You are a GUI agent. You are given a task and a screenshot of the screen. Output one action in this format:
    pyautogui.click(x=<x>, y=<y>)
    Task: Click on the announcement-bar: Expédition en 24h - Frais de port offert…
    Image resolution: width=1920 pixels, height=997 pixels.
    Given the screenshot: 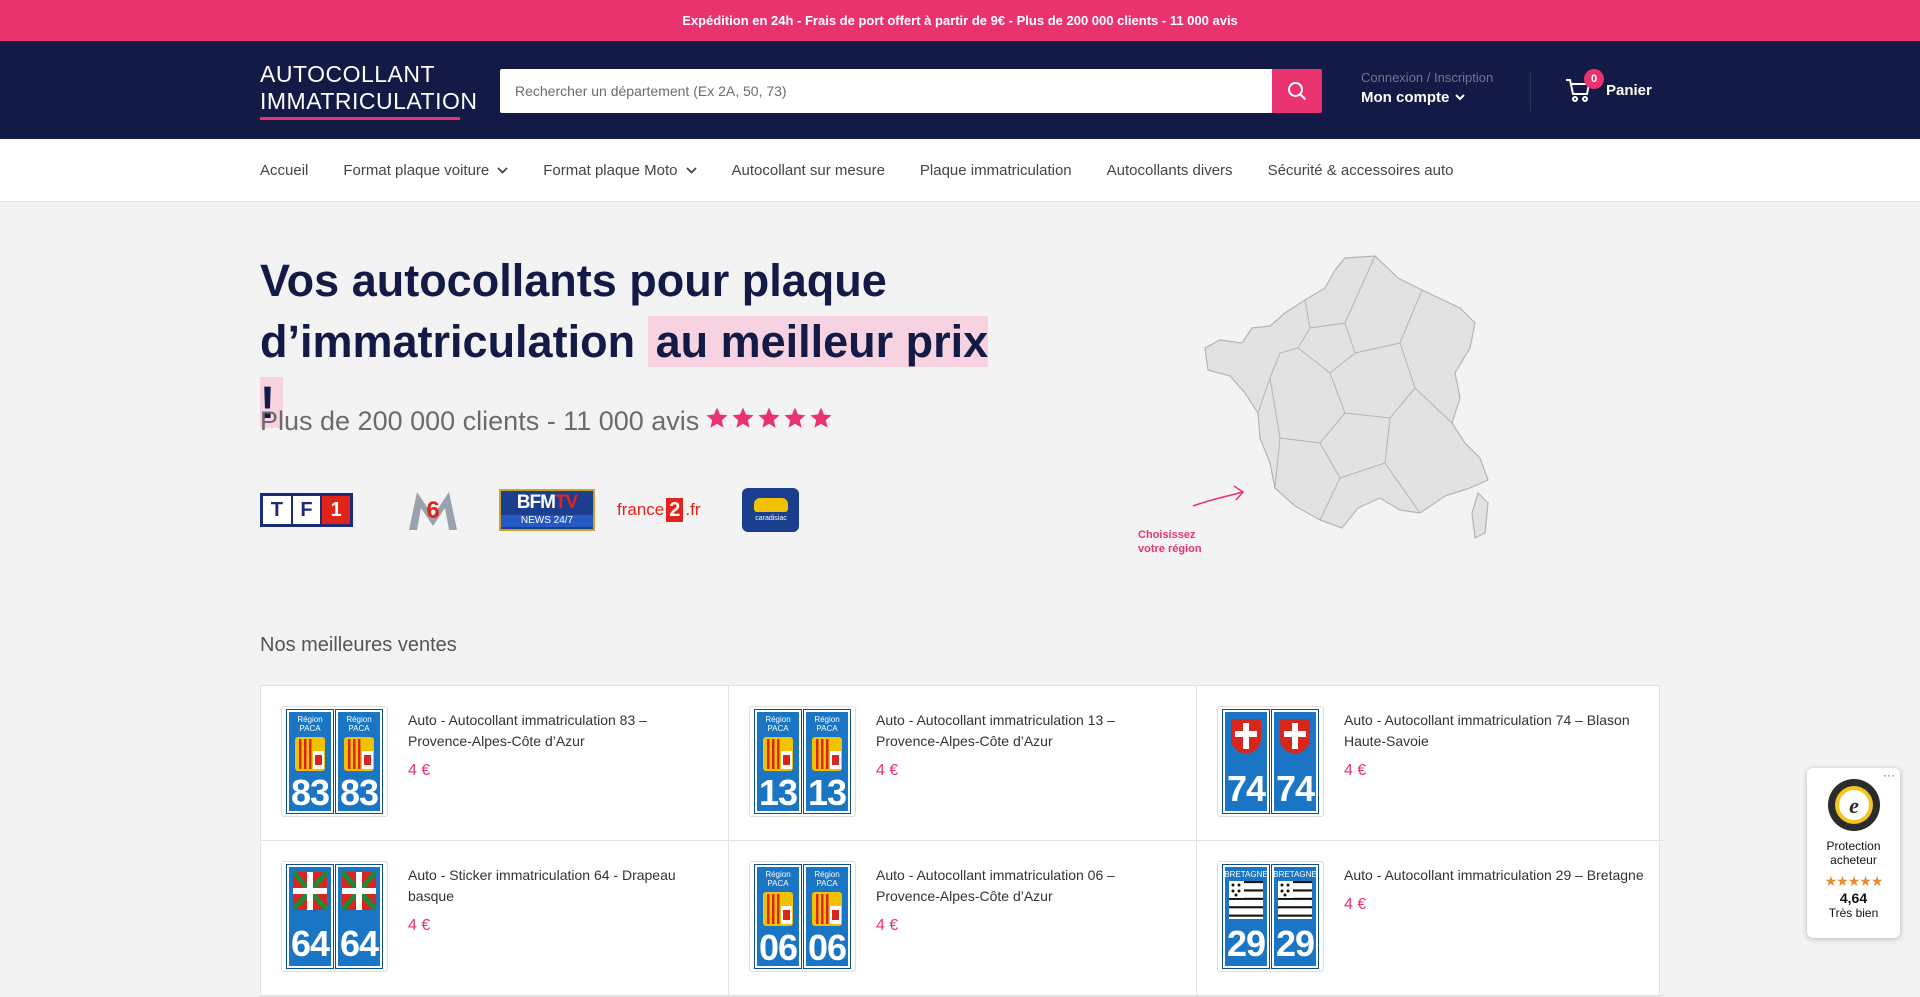 What is the action you would take?
    pyautogui.click(x=960, y=20)
    